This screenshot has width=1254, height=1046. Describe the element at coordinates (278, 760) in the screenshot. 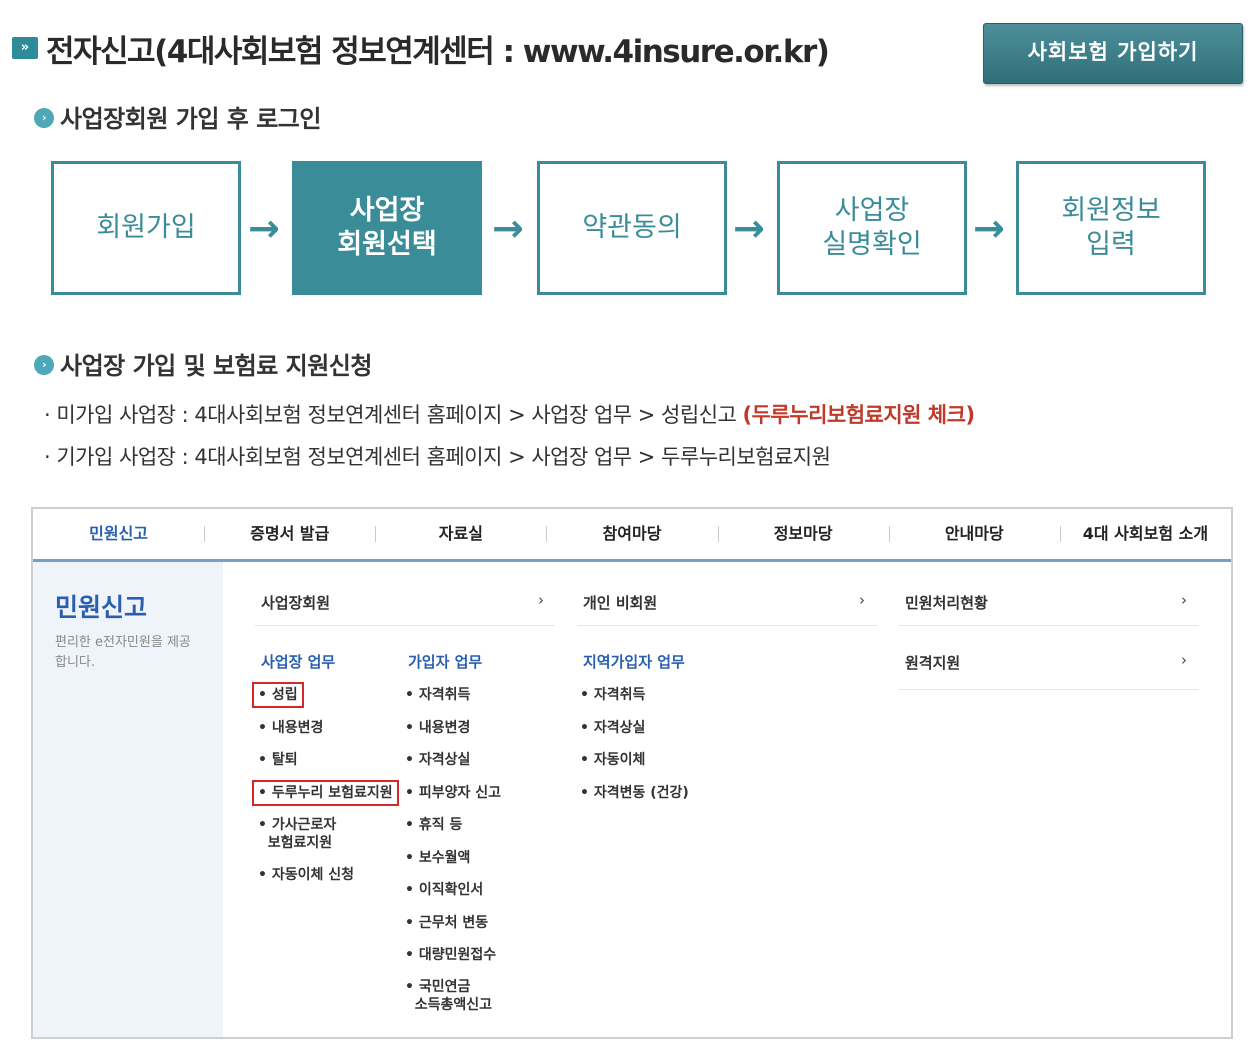

I see `menu-item-withdraw: • 탈퇴` at that location.